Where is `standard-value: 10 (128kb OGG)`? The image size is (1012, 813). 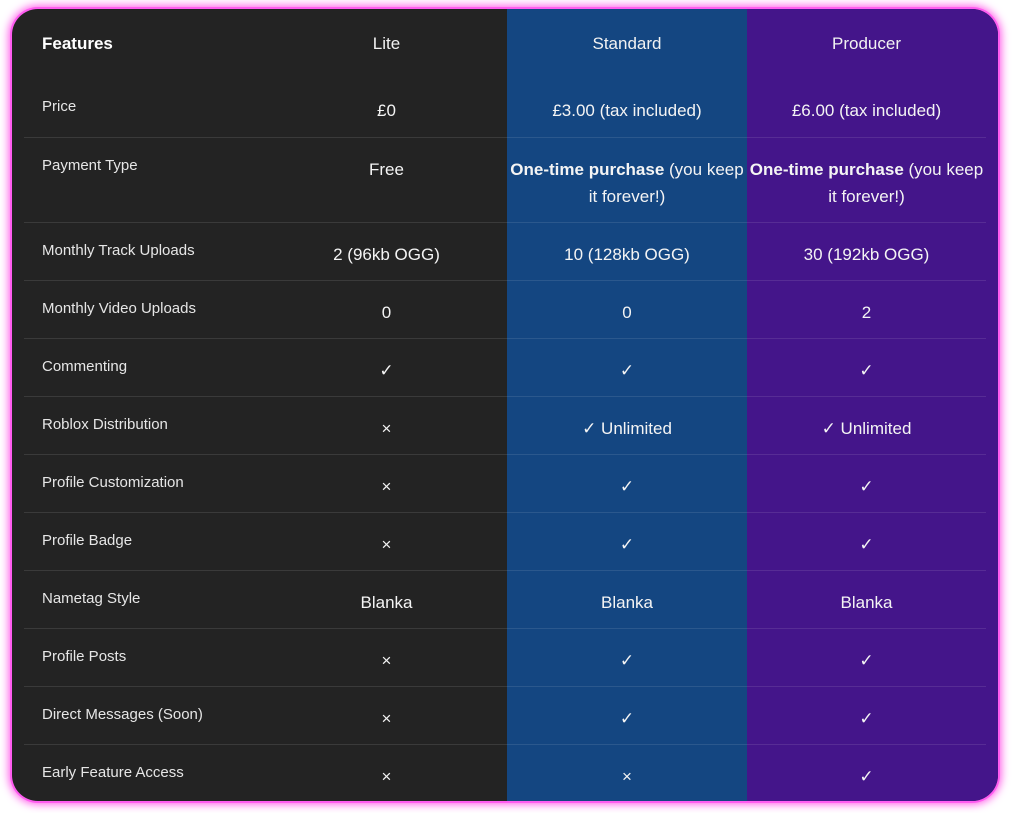 standard-value: 10 (128kb OGG) is located at coordinates (627, 251).